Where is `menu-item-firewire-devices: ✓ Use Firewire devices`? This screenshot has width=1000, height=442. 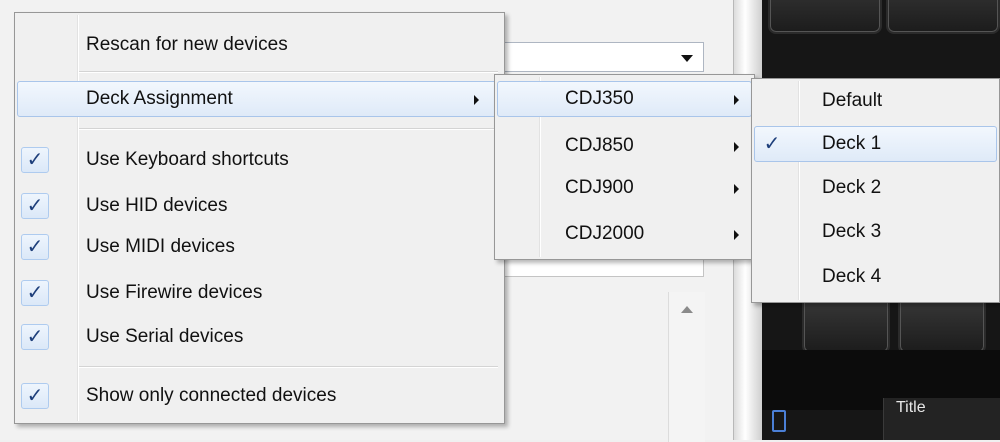
menu-item-firewire-devices: ✓ Use Firewire devices is located at coordinates (259, 293).